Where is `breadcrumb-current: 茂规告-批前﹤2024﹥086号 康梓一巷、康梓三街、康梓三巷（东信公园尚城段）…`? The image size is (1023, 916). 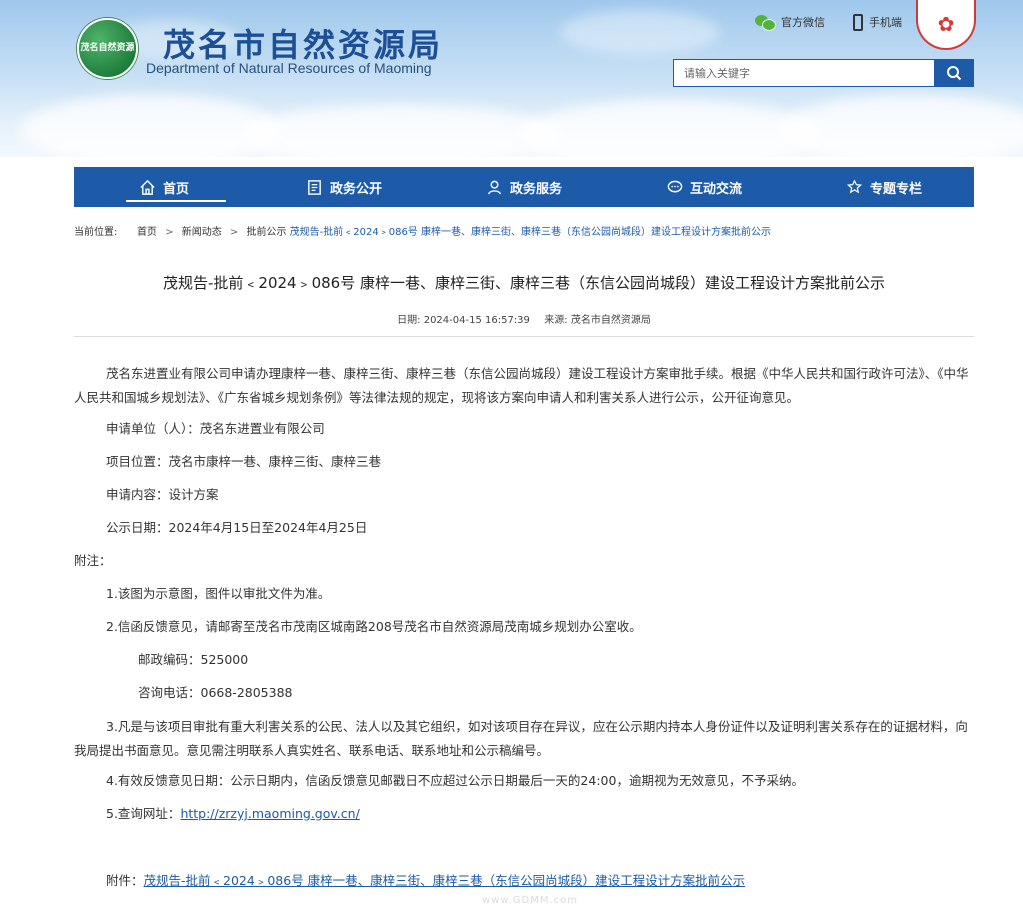
breadcrumb-current: 茂规告-批前﹤2024﹥086号 康梓一巷、康梓三街、康梓三巷（东信公园尚城段）… is located at coordinates (530, 232).